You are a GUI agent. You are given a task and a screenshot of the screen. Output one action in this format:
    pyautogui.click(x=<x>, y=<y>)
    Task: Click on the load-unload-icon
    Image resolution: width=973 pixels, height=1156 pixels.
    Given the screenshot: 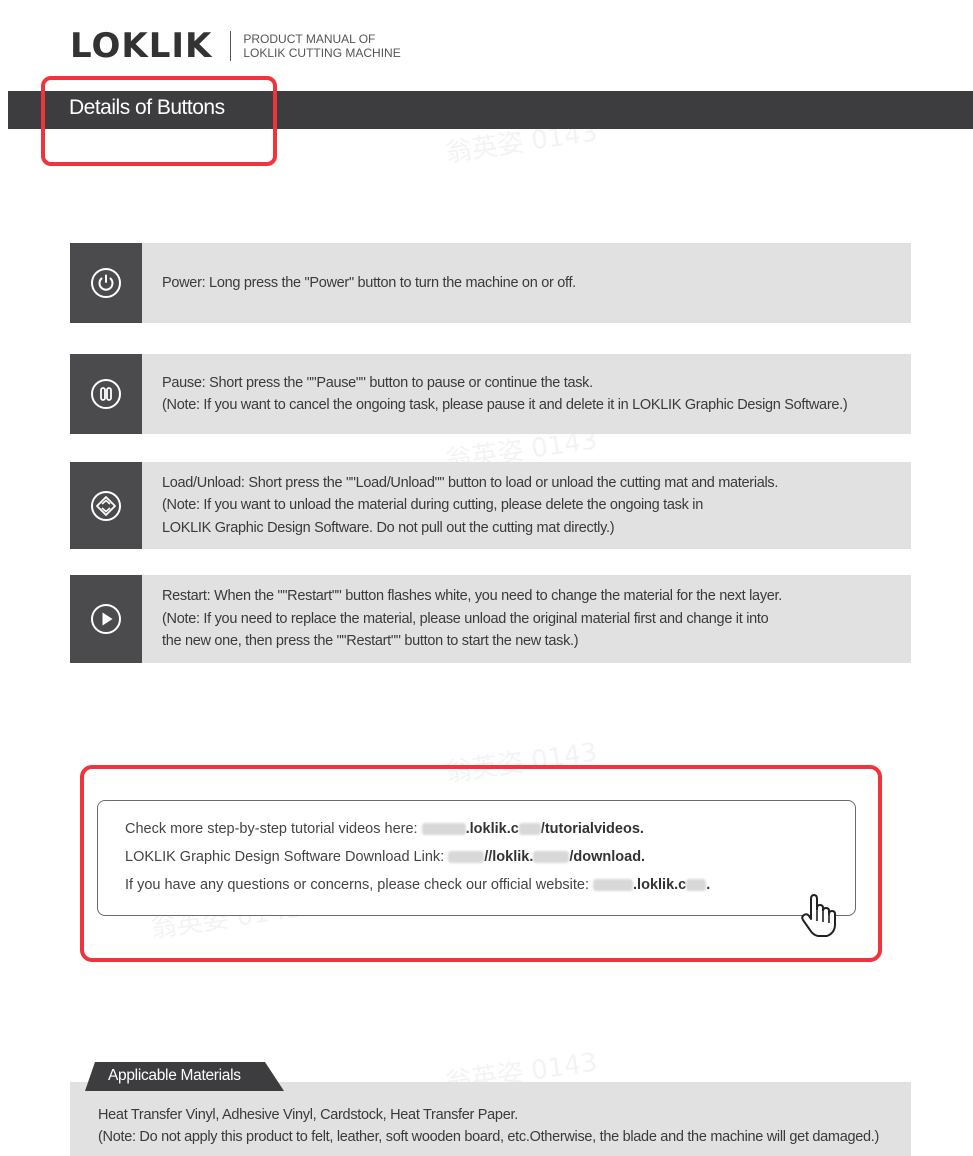 What is the action you would take?
    pyautogui.click(x=106, y=505)
    